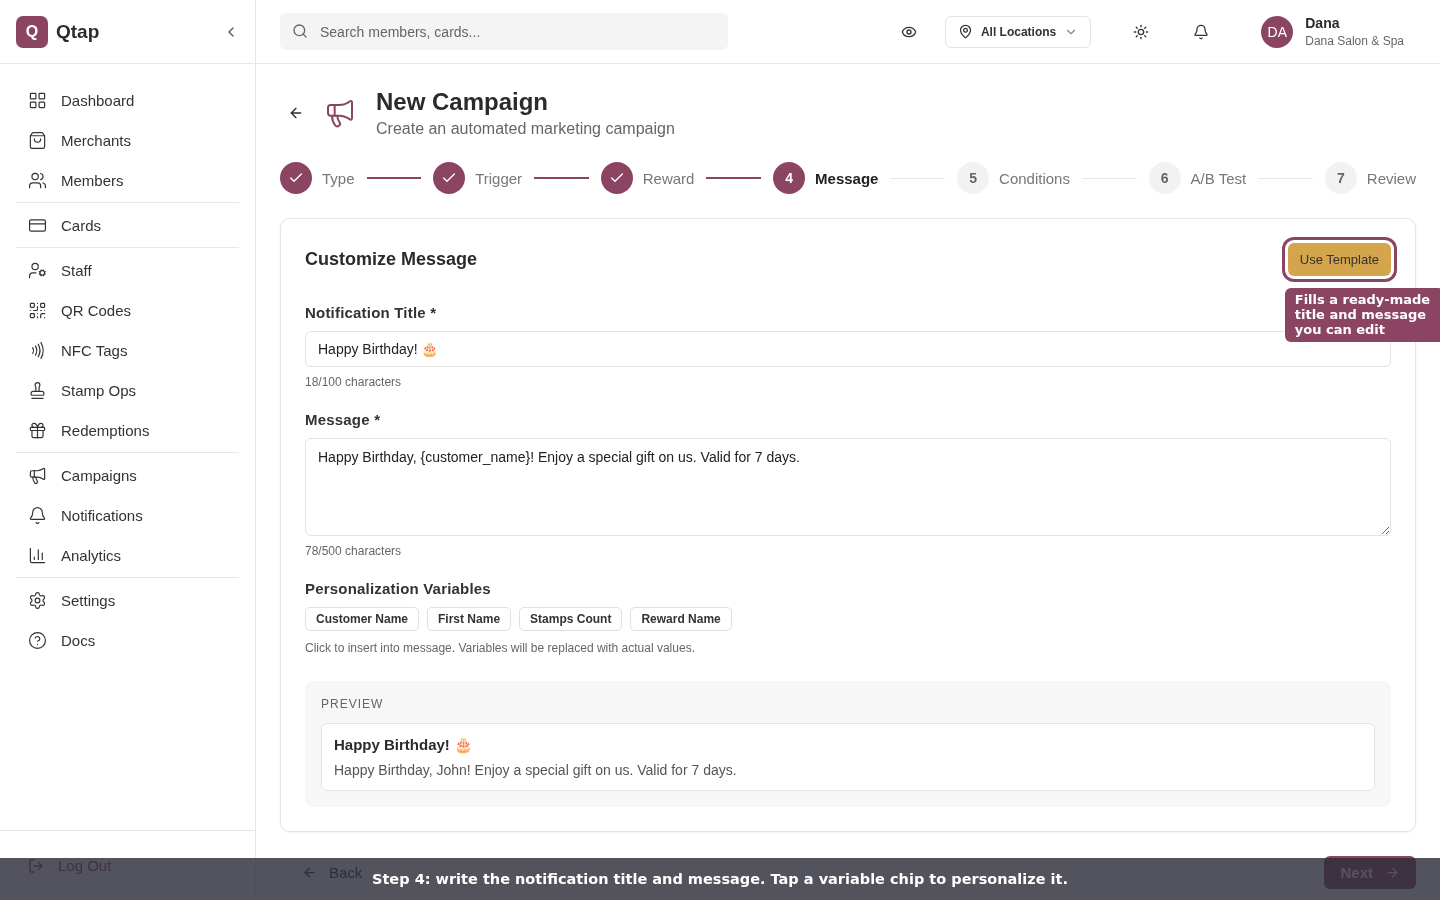  I want to click on variable-chip: Reward Name, so click(681, 619).